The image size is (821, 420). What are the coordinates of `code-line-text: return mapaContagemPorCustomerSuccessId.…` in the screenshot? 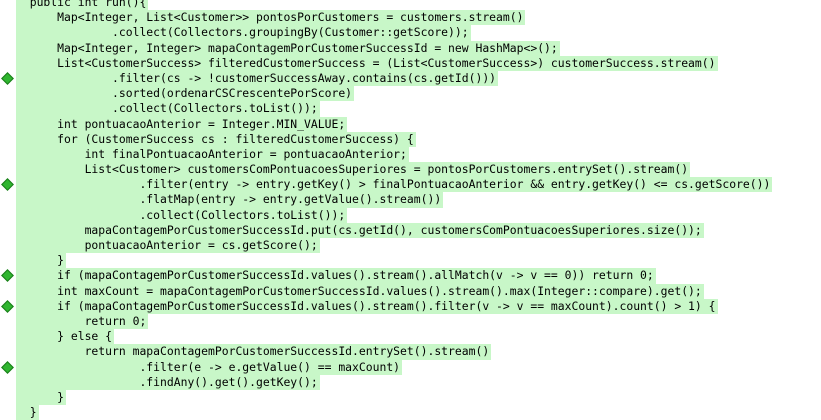 It's located at (254, 352).